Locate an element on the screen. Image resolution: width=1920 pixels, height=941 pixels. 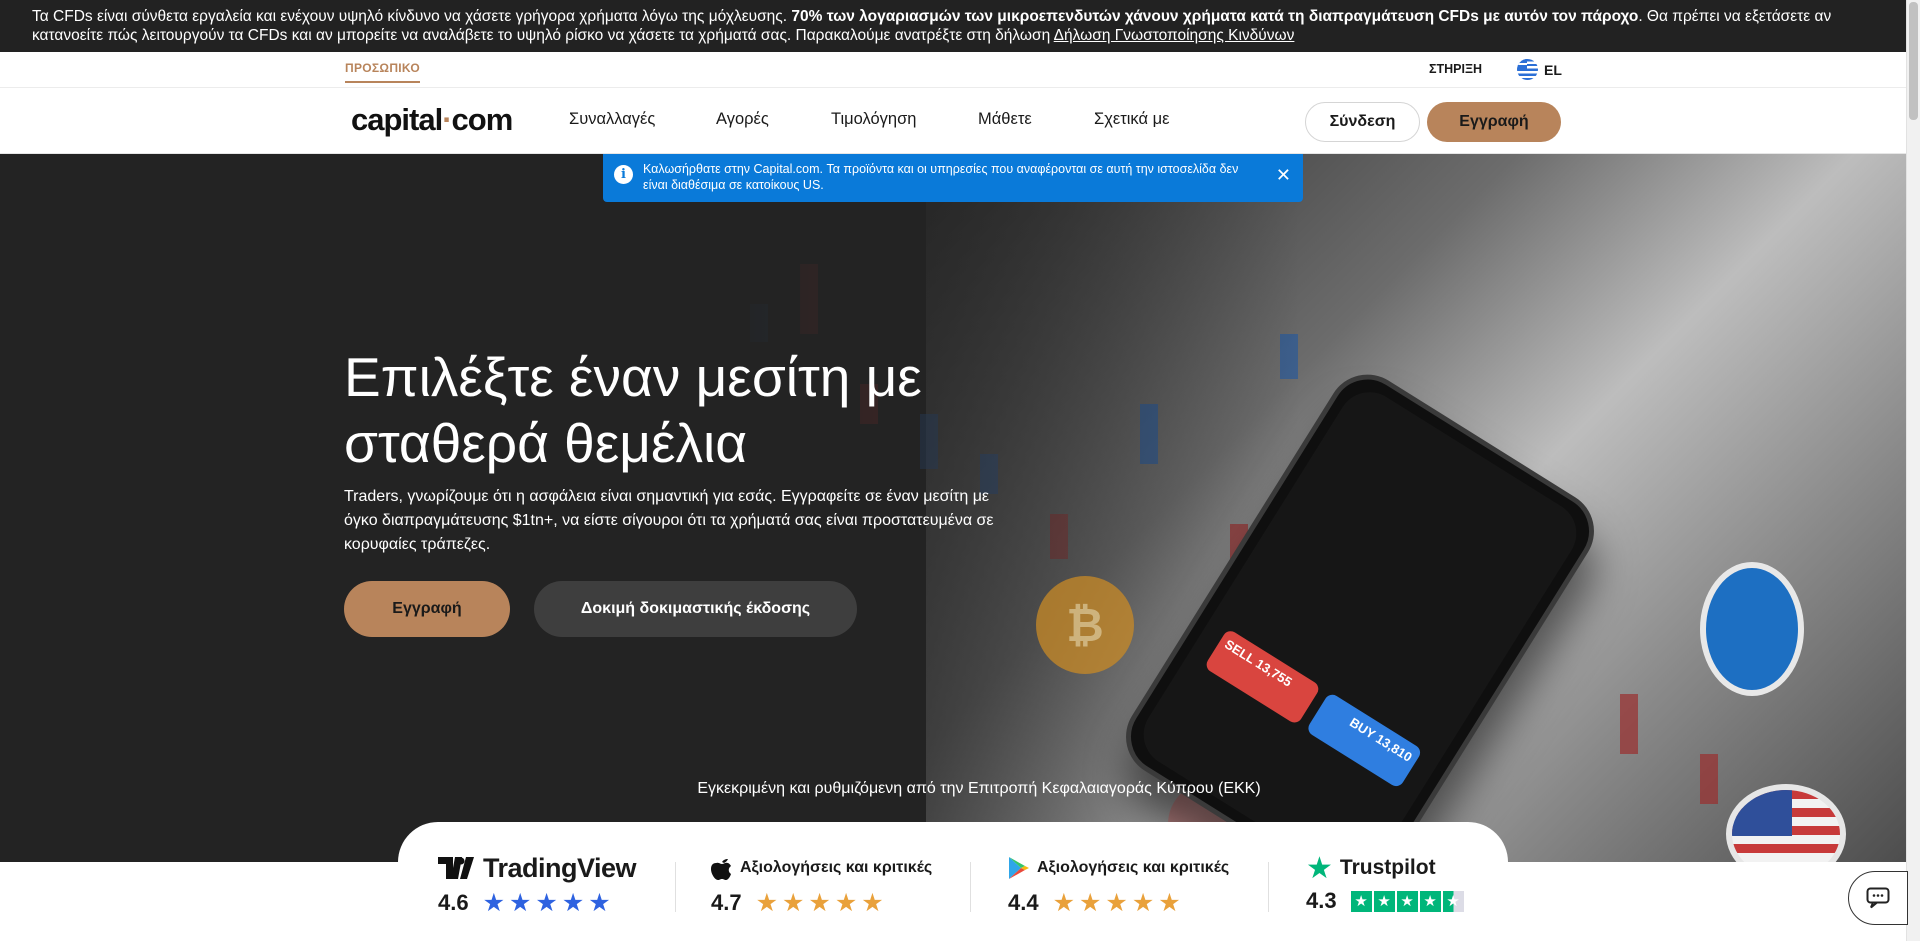
nav-item-pricing: Τιμολόγηση is located at coordinates (873, 119).